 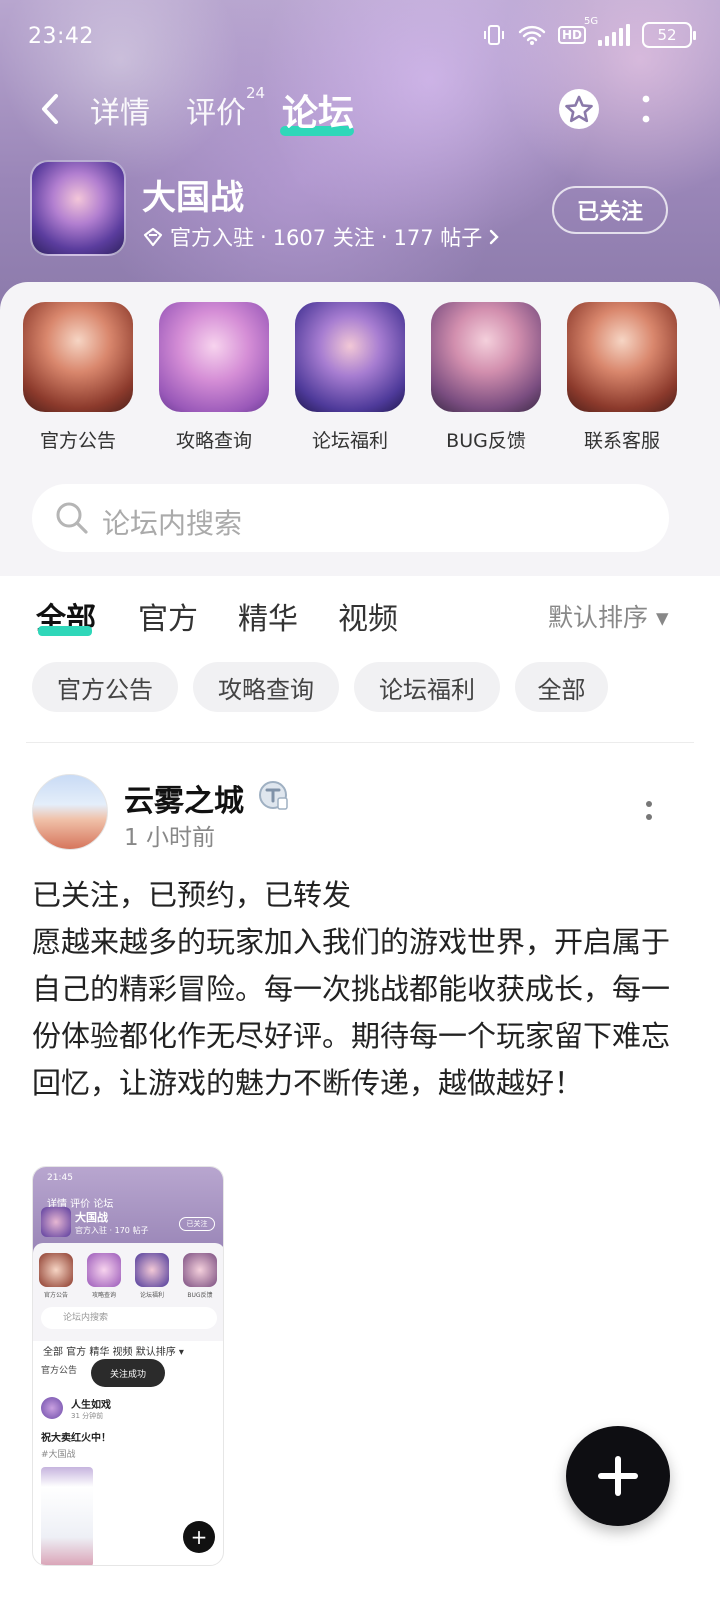 What do you see at coordinates (621, 441) in the screenshot?
I see `shortcut-label: 联系客服` at bounding box center [621, 441].